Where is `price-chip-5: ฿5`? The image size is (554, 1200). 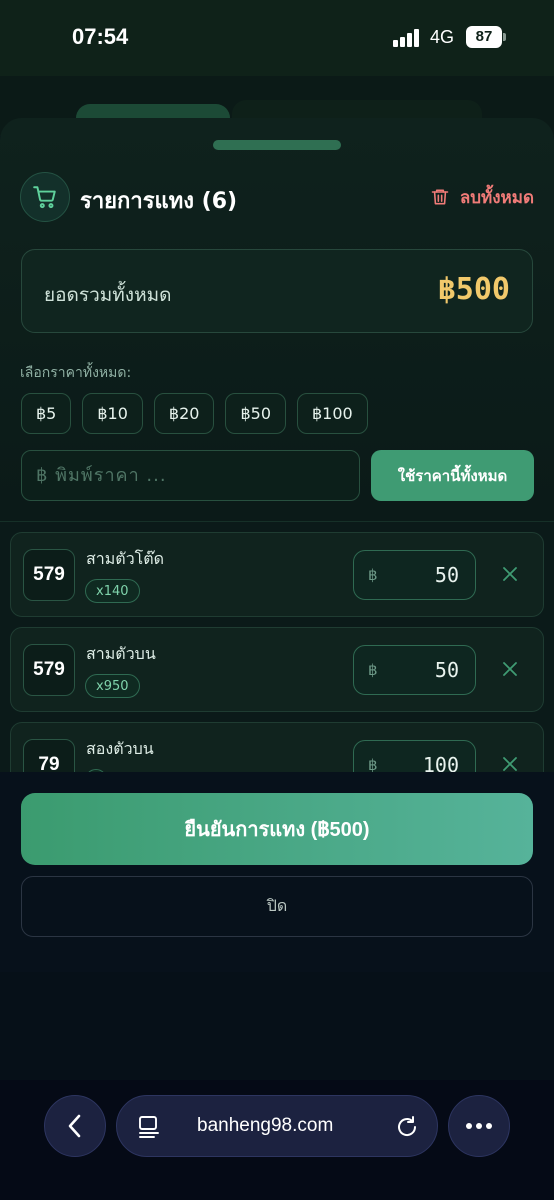
price-chip-5: ฿5 is located at coordinates (46, 413).